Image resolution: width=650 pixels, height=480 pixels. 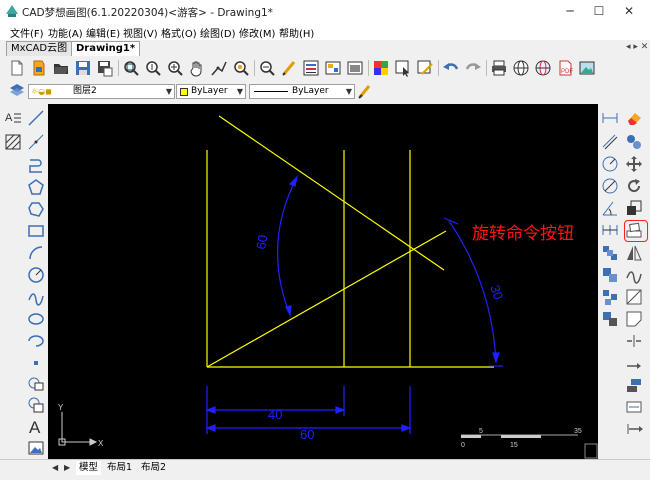 I want to click on dim-continue-icon, so click(x=610, y=230).